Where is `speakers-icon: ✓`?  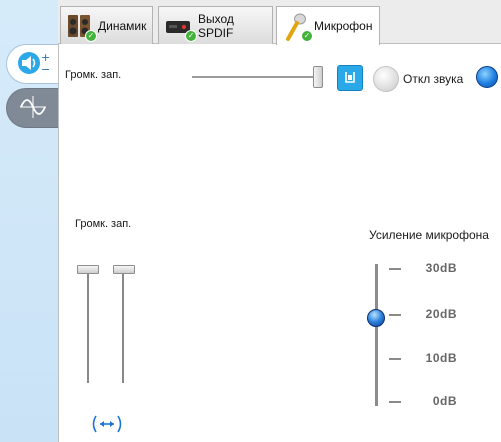
speakers-icon: ✓ is located at coordinates (82, 27).